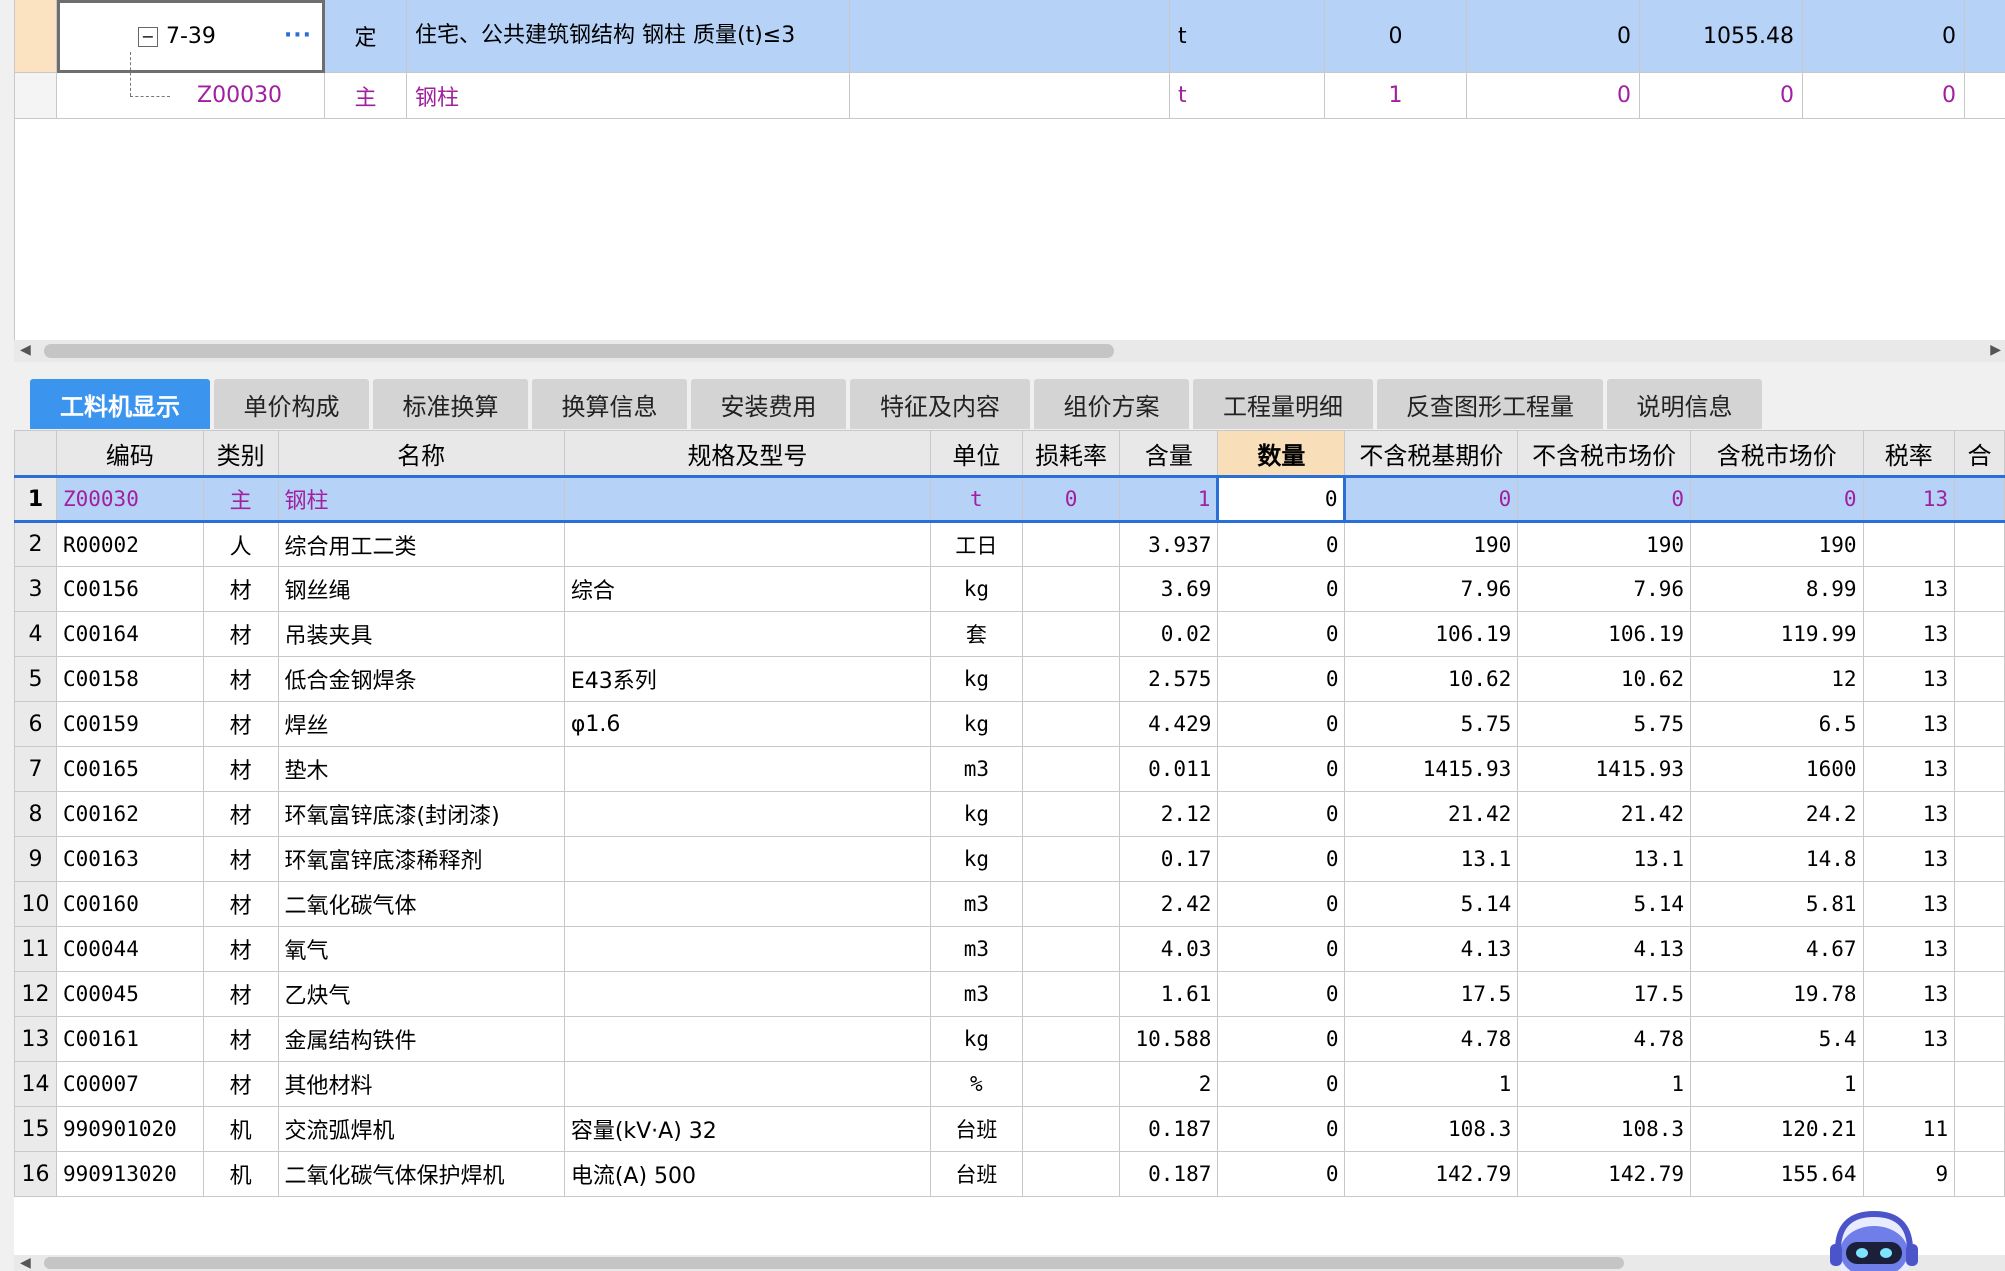 The height and width of the screenshot is (1271, 2005). Describe the element at coordinates (421, 949) in the screenshot. I see `name-cell: 氧气` at that location.